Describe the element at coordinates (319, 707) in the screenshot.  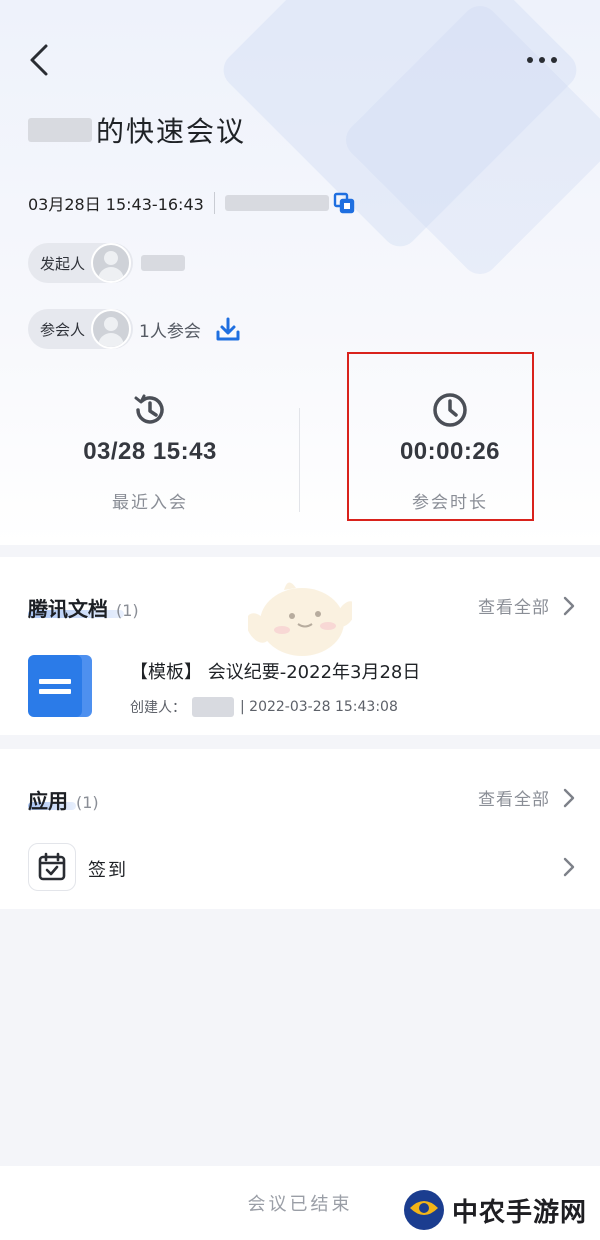
I see `doc-created-at: | 2022-03-28 15:43:08` at that location.